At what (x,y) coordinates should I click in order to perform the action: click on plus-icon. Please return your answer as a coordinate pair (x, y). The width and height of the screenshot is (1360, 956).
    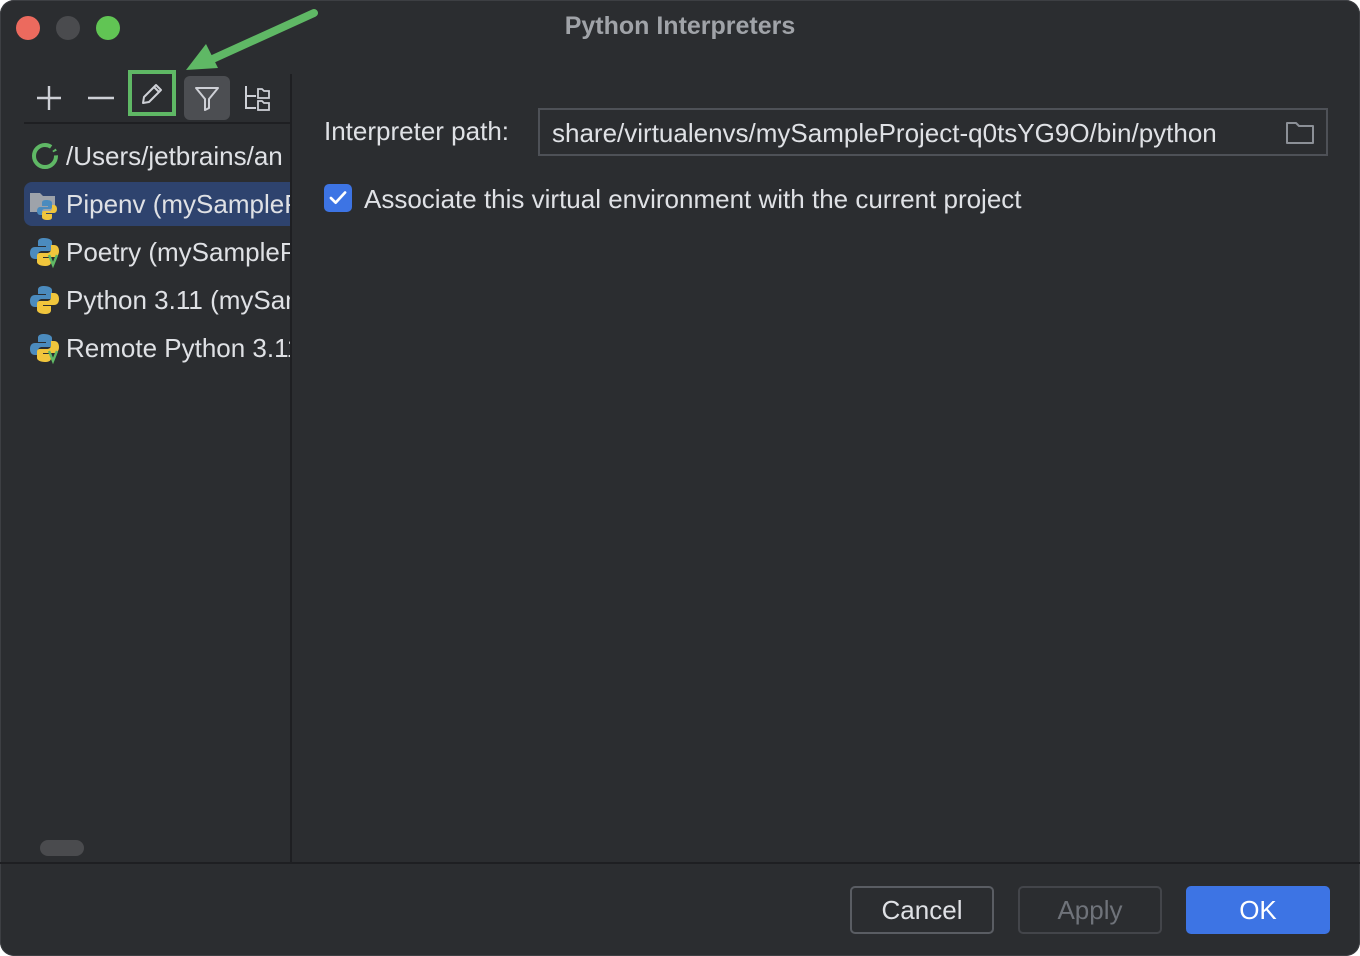
    Looking at the image, I should click on (49, 98).